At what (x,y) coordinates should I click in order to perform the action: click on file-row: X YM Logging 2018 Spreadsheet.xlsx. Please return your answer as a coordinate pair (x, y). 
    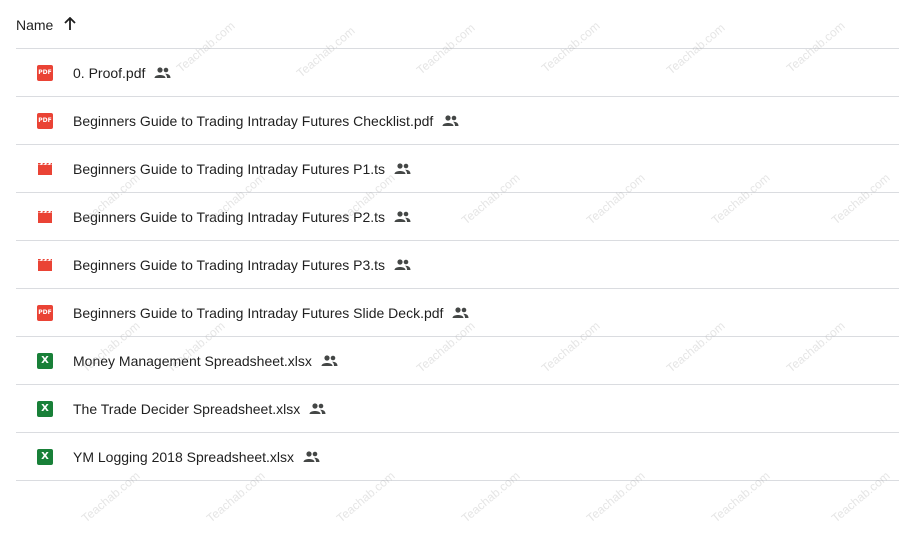
    Looking at the image, I should click on (457, 457).